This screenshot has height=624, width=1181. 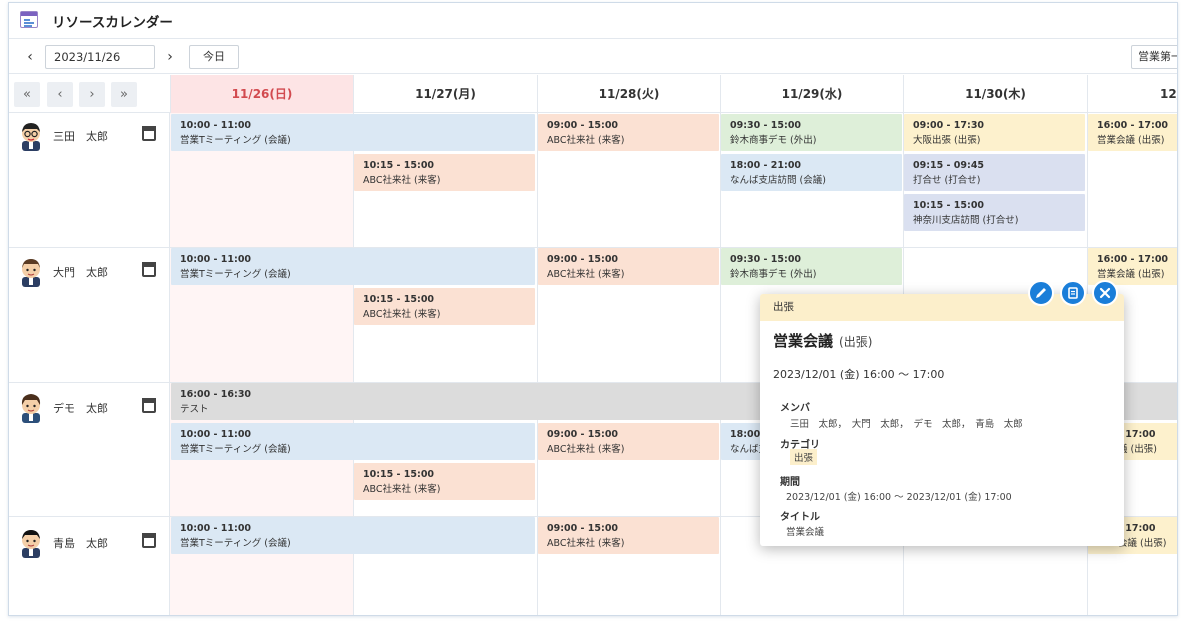 I want to click on member-name: 大門 太郎, so click(x=80, y=272).